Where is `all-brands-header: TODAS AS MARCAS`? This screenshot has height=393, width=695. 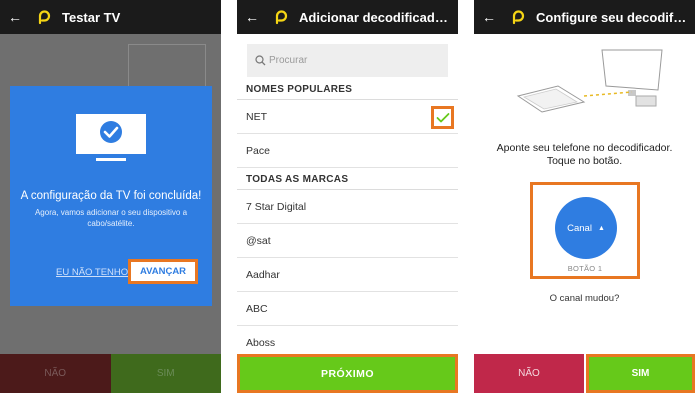 all-brands-header: TODAS AS MARCAS is located at coordinates (347, 180).